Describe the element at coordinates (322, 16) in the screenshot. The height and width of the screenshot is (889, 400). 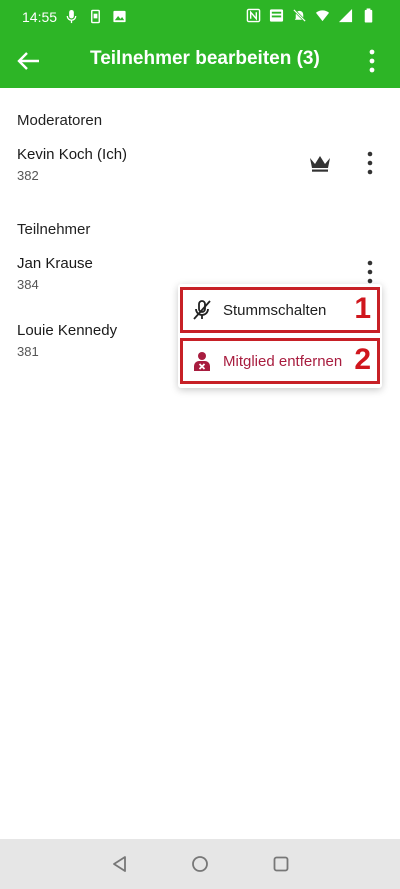
I see `wifi-icon` at that location.